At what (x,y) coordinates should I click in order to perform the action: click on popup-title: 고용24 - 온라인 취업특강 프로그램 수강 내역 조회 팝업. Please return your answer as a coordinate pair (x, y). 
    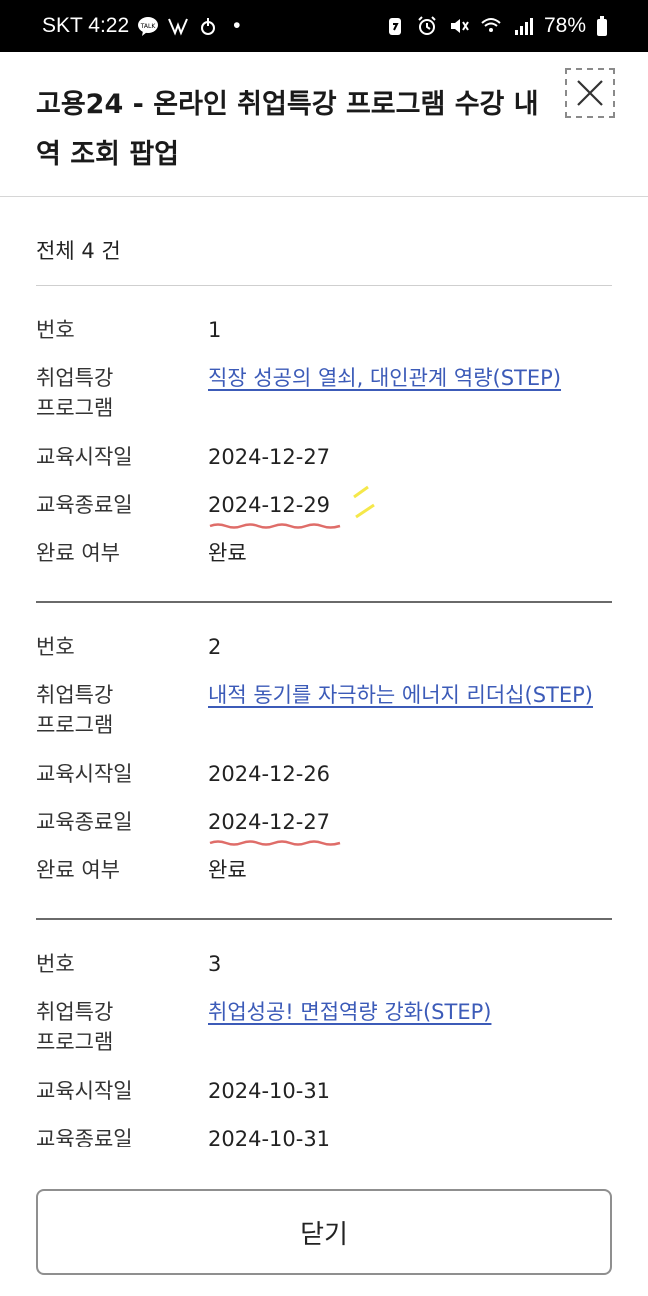
    Looking at the image, I should click on (287, 129).